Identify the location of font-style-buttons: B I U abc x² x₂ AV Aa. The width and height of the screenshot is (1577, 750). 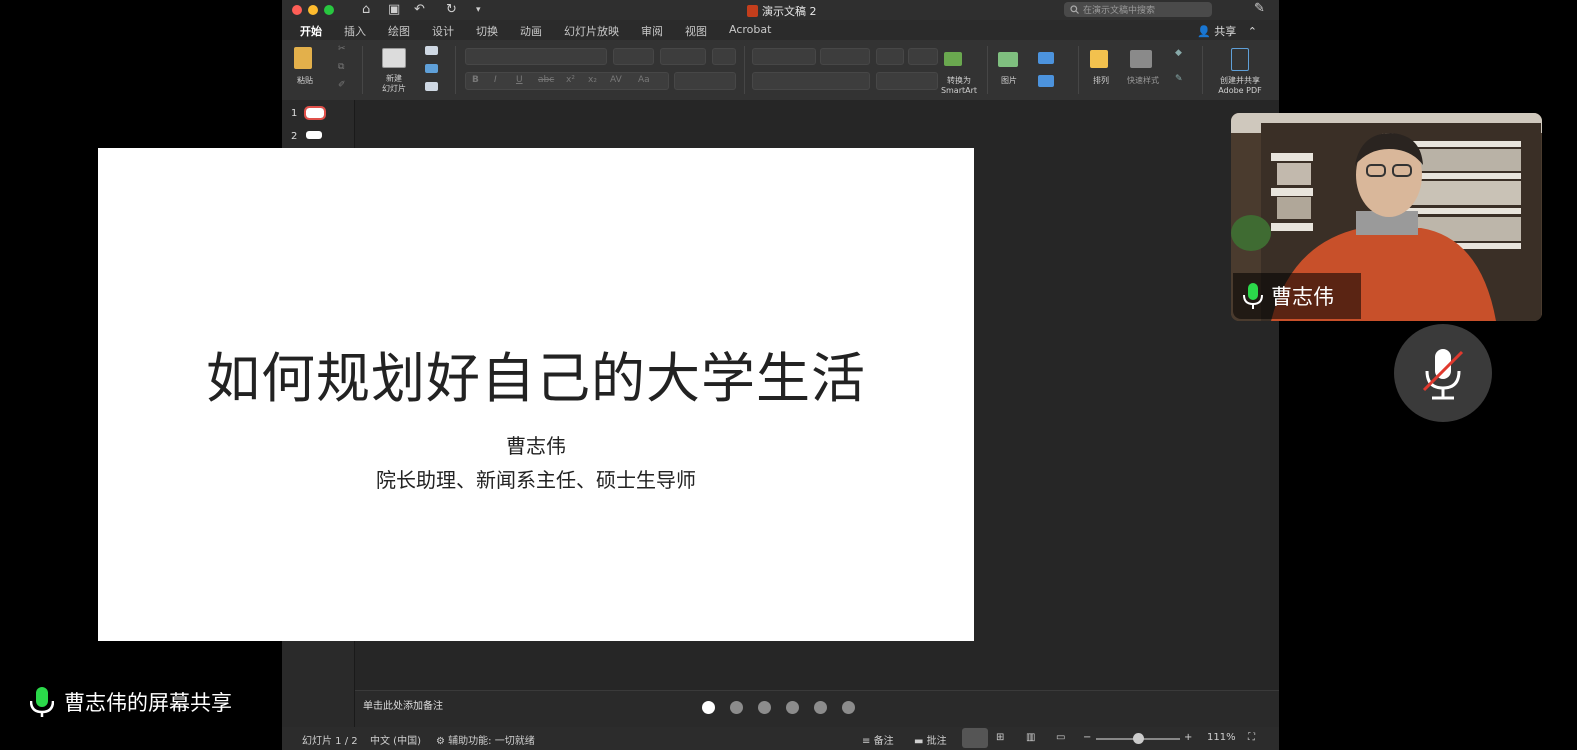
(567, 81).